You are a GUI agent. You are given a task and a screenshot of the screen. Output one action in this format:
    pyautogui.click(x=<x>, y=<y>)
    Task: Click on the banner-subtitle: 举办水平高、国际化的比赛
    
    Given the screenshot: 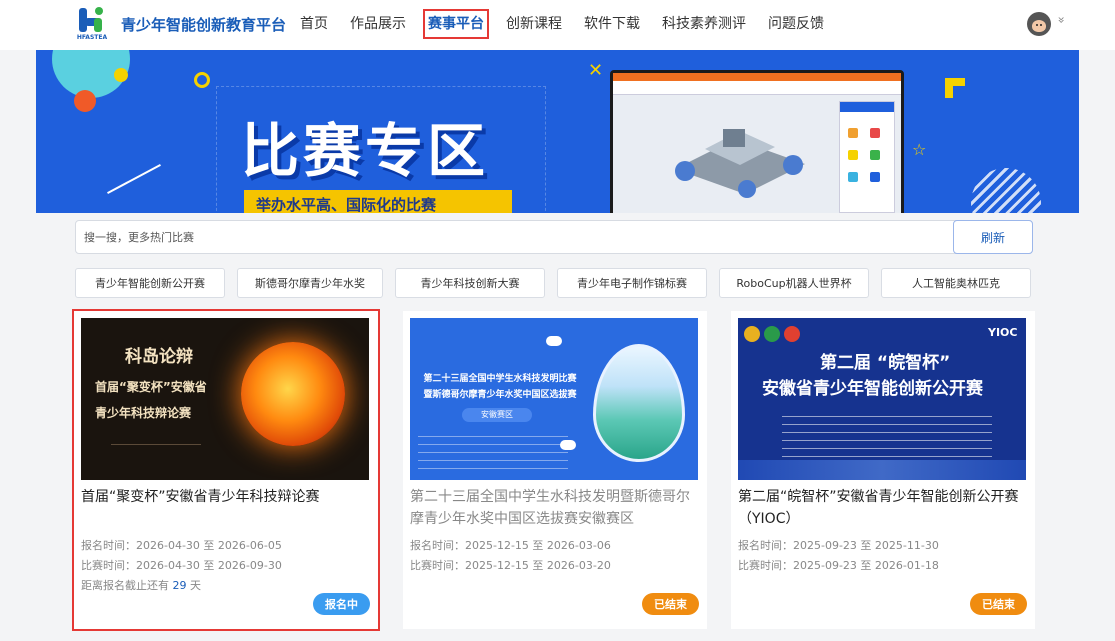 What is the action you would take?
    pyautogui.click(x=378, y=201)
    